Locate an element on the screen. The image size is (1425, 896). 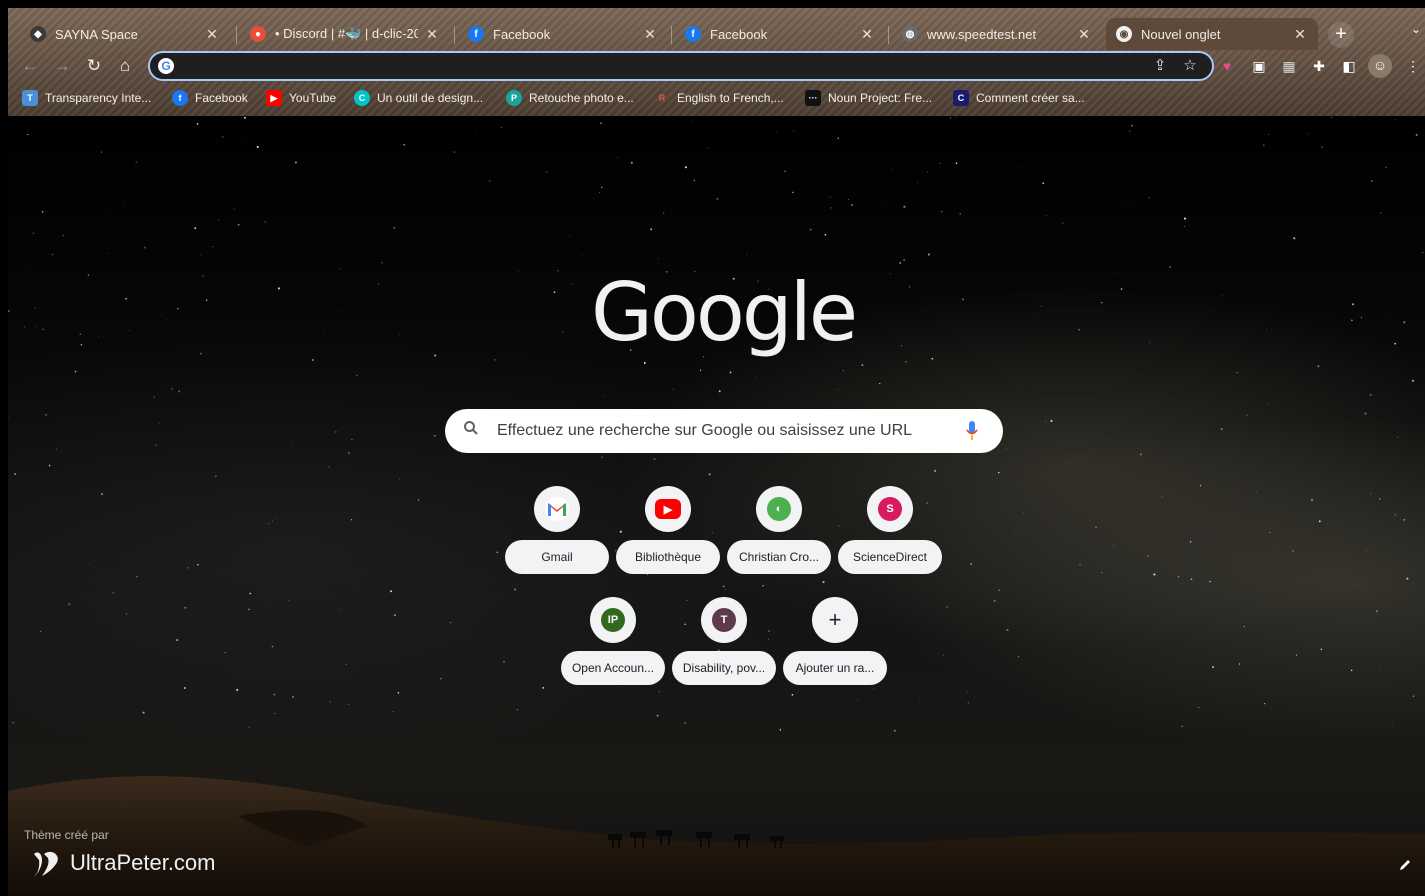
avatar: ☺ is located at coordinates (1380, 66).